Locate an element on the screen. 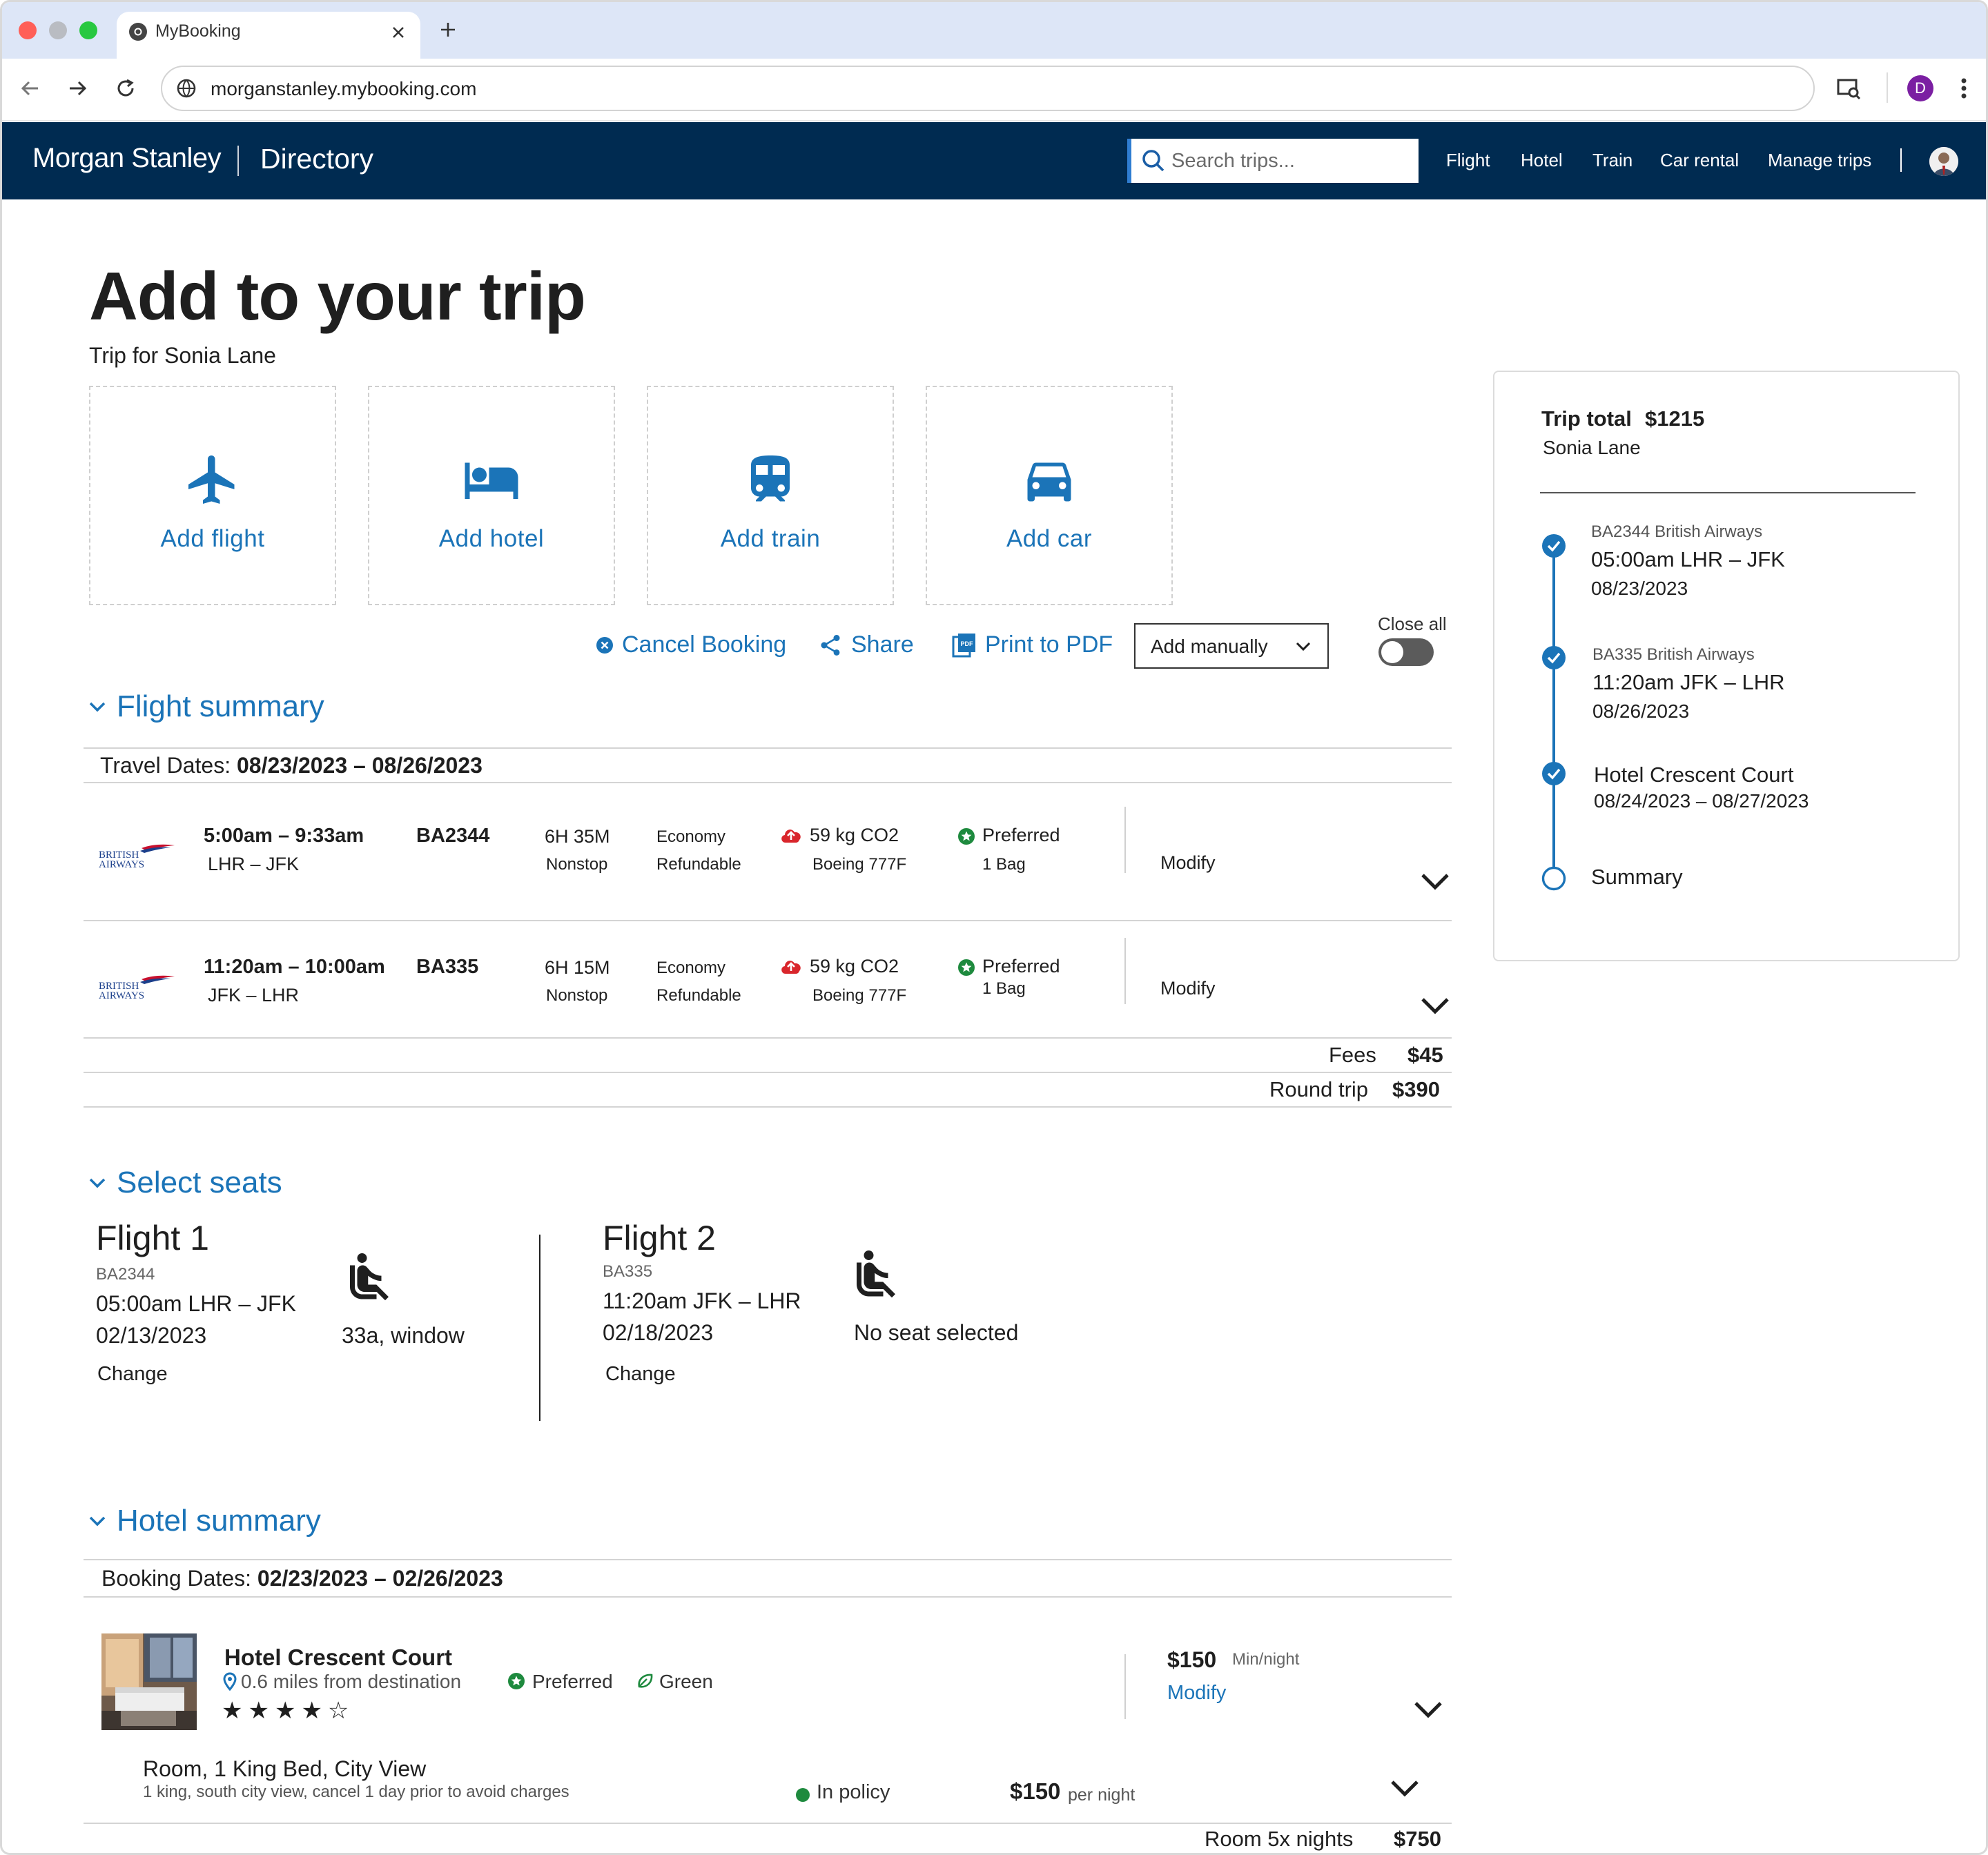 The width and height of the screenshot is (1988, 1855). add-hotel-card: Add hotel is located at coordinates (491, 495).